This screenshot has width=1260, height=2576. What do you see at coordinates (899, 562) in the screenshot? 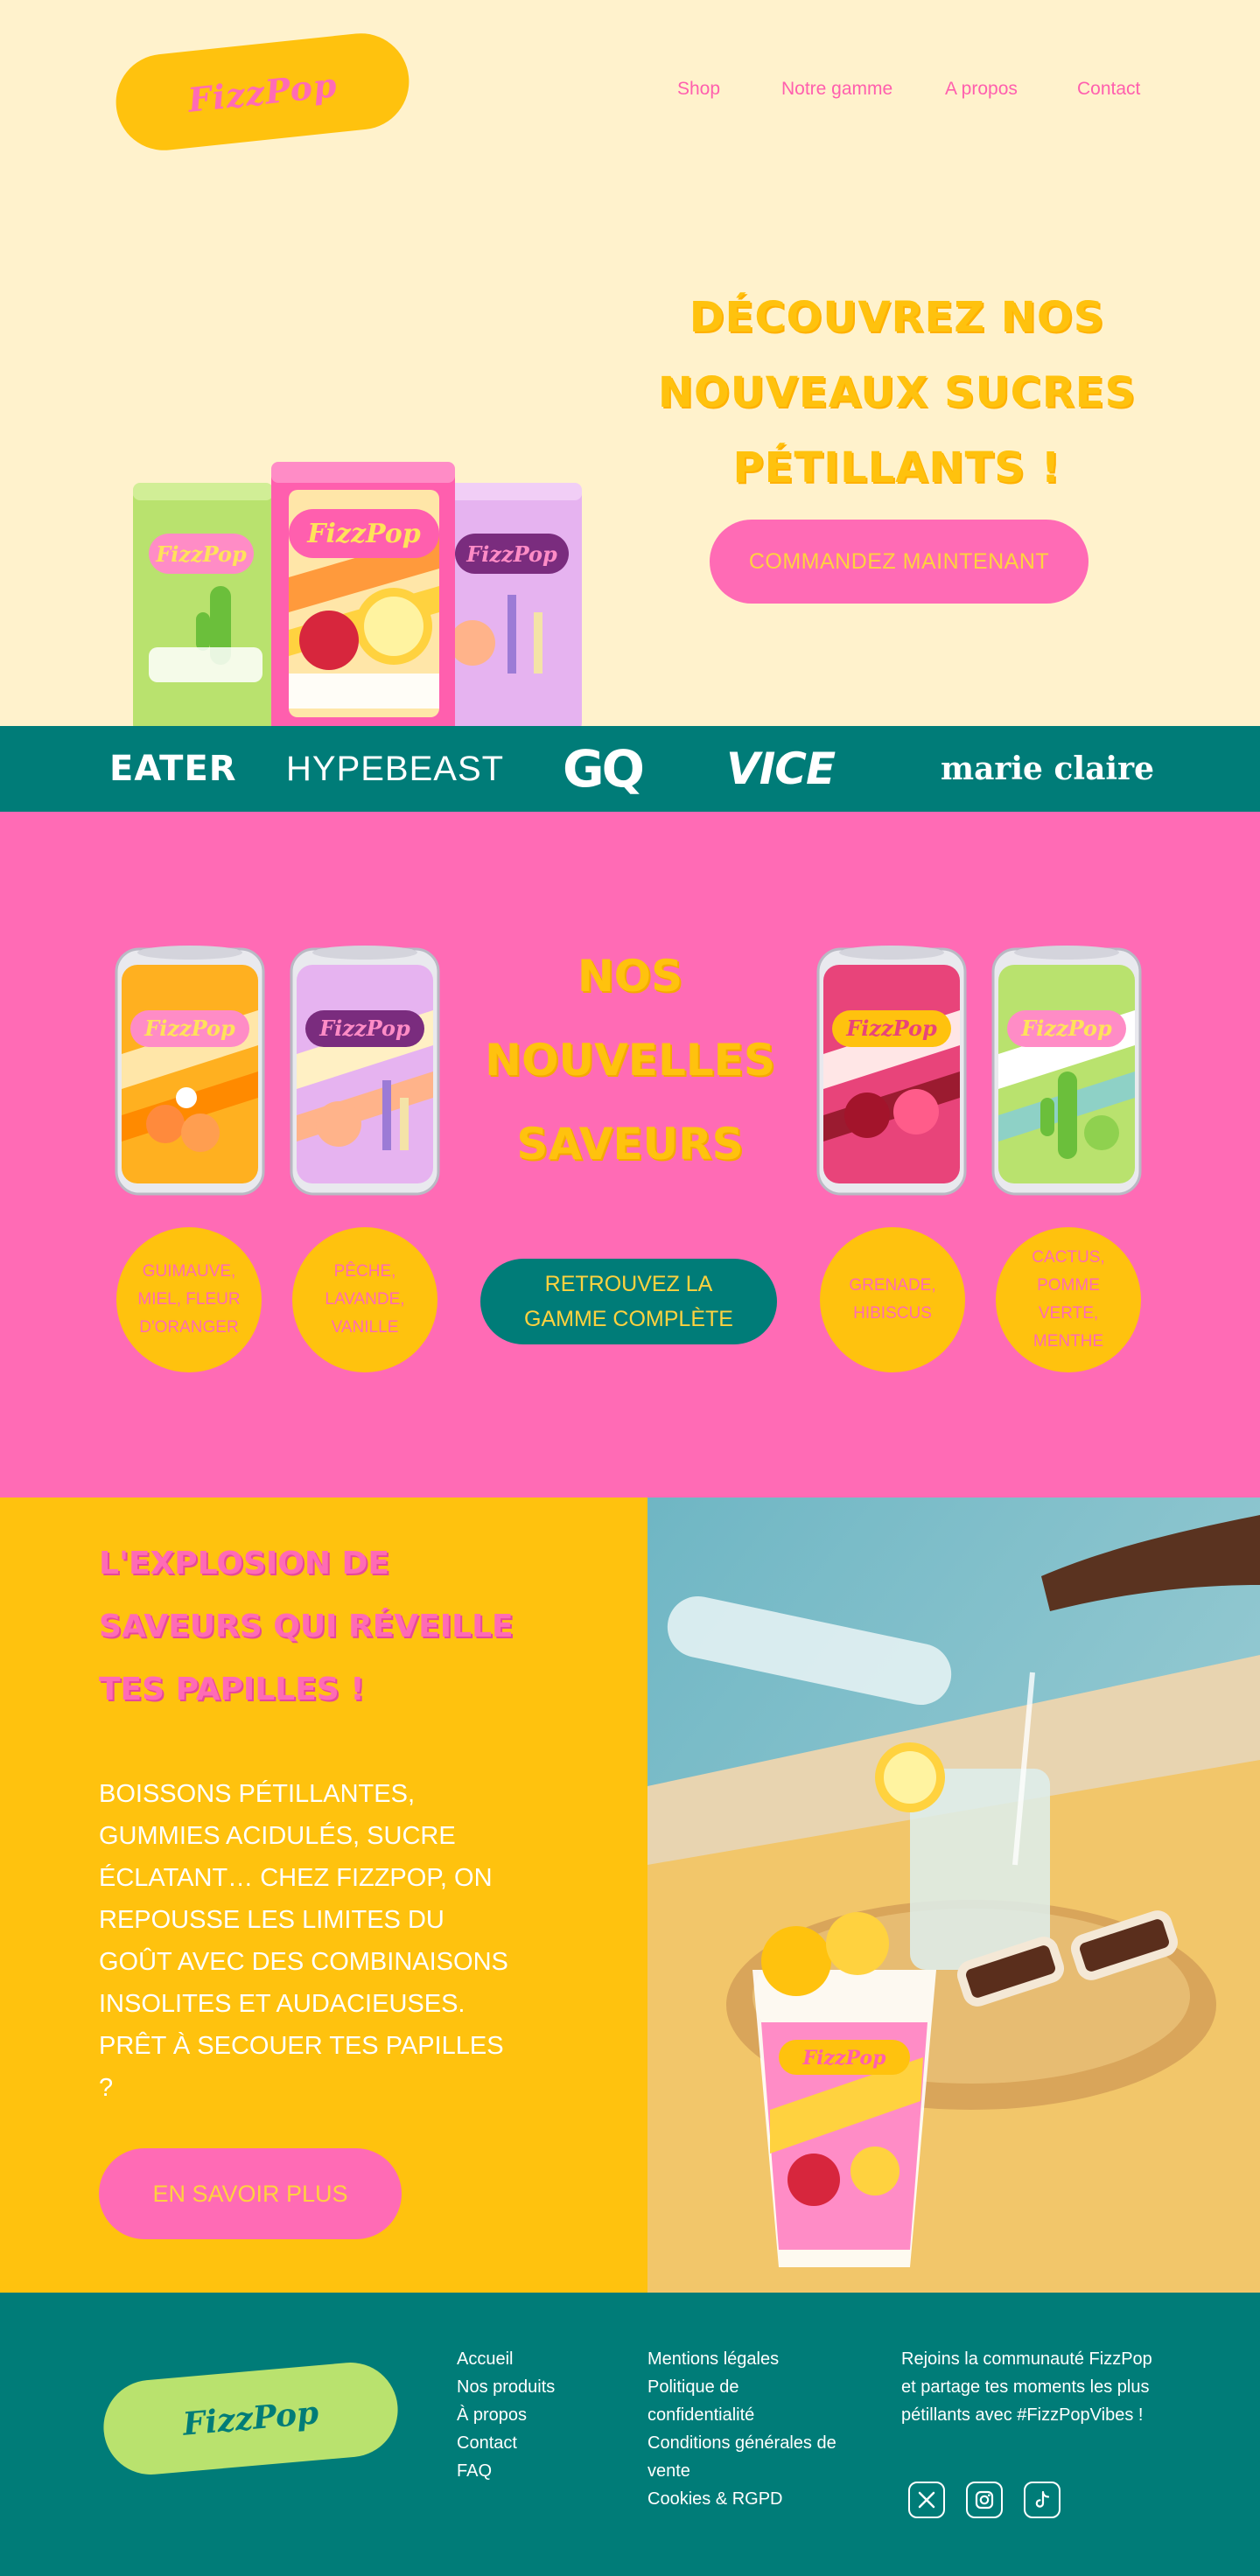
I see `order-now-button: COMMANDEZ MAINTENANT` at bounding box center [899, 562].